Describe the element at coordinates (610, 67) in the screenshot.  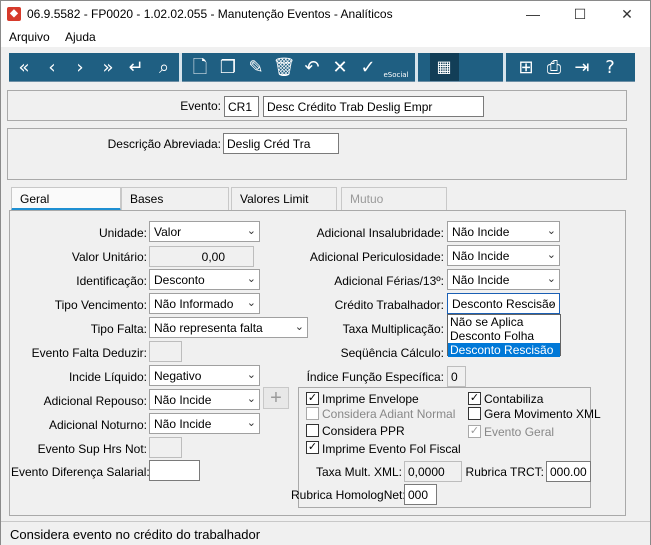
I see `help-icon: ?` at that location.